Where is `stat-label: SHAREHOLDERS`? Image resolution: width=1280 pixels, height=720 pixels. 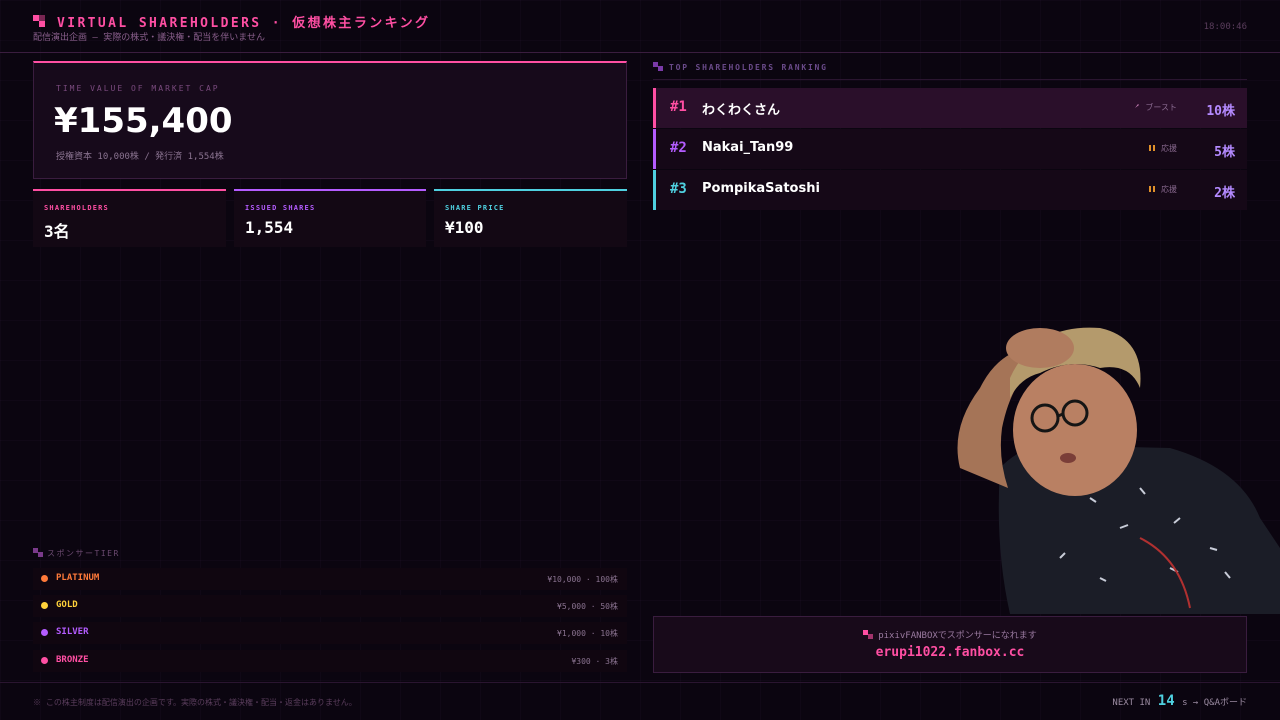 stat-label: SHAREHOLDERS is located at coordinates (76, 208).